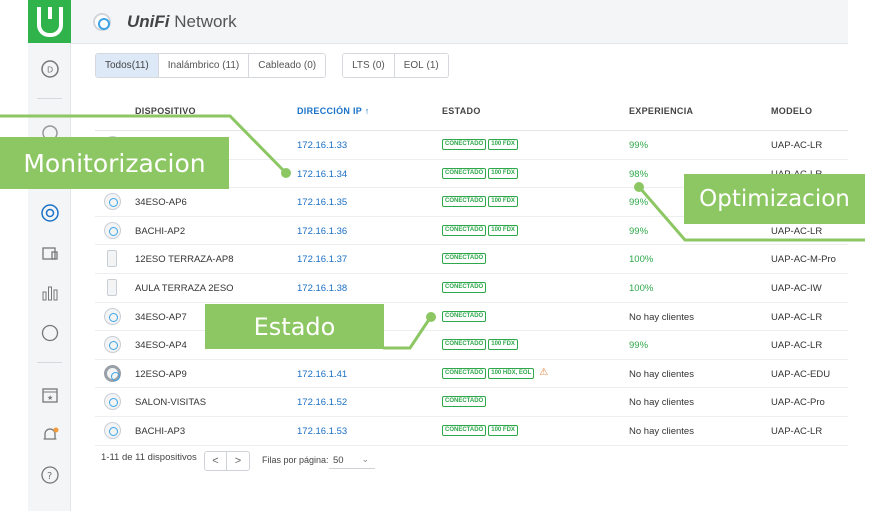 This screenshot has width=869, height=511. What do you see at coordinates (774, 199) in the screenshot?
I see `callout-optimizacion: Optimizacion` at bounding box center [774, 199].